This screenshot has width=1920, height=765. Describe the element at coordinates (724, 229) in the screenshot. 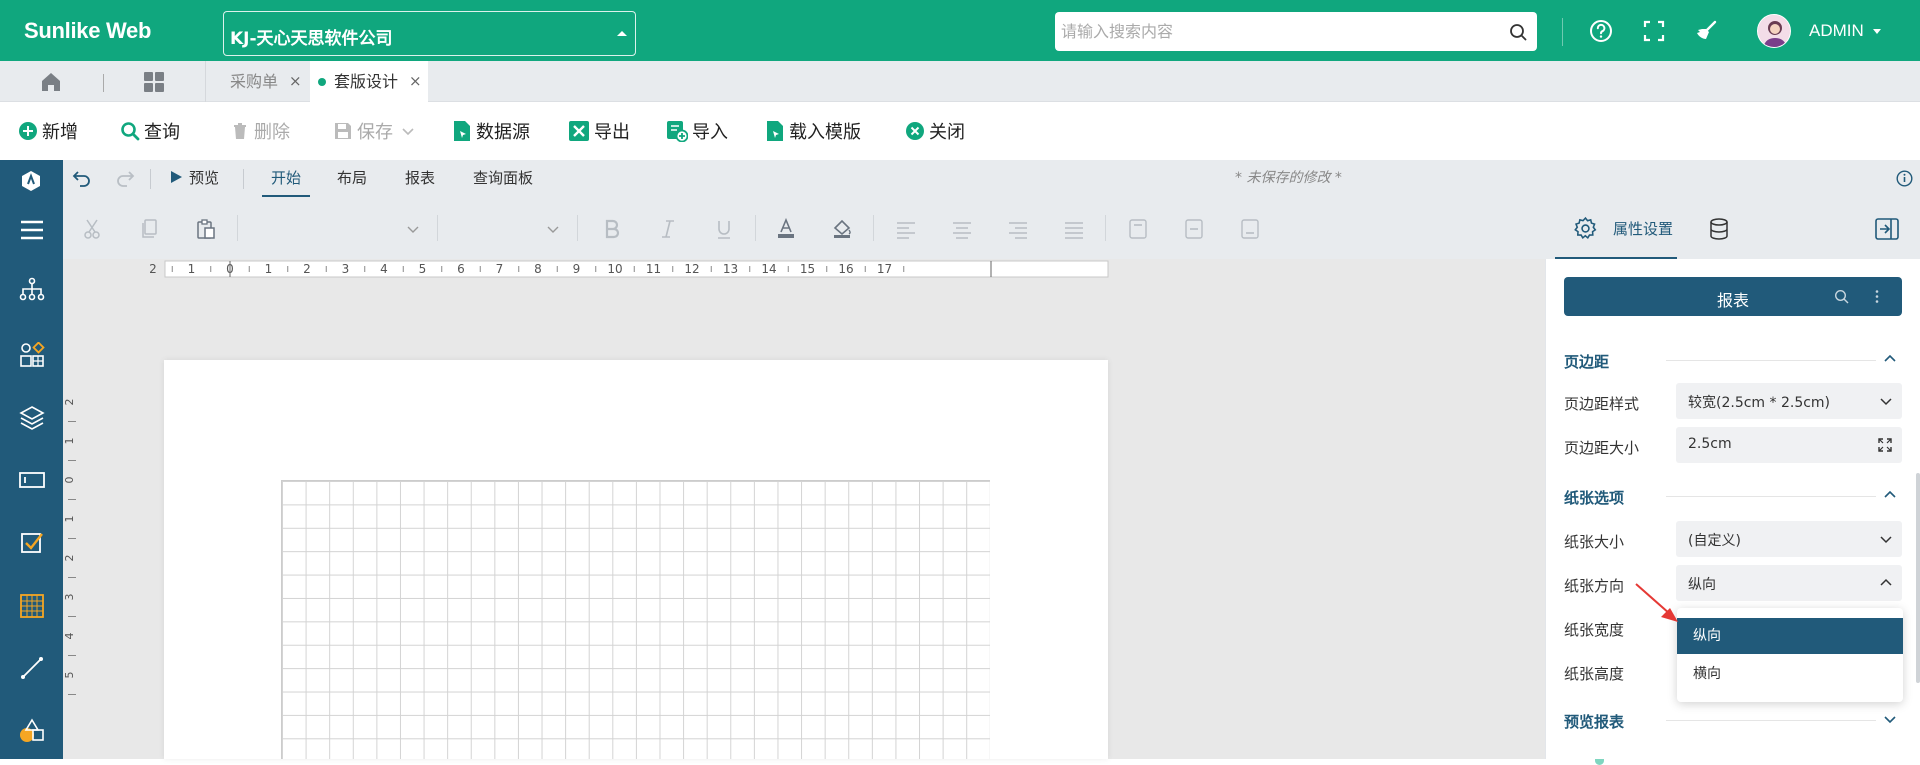

I see `underline-icon` at that location.